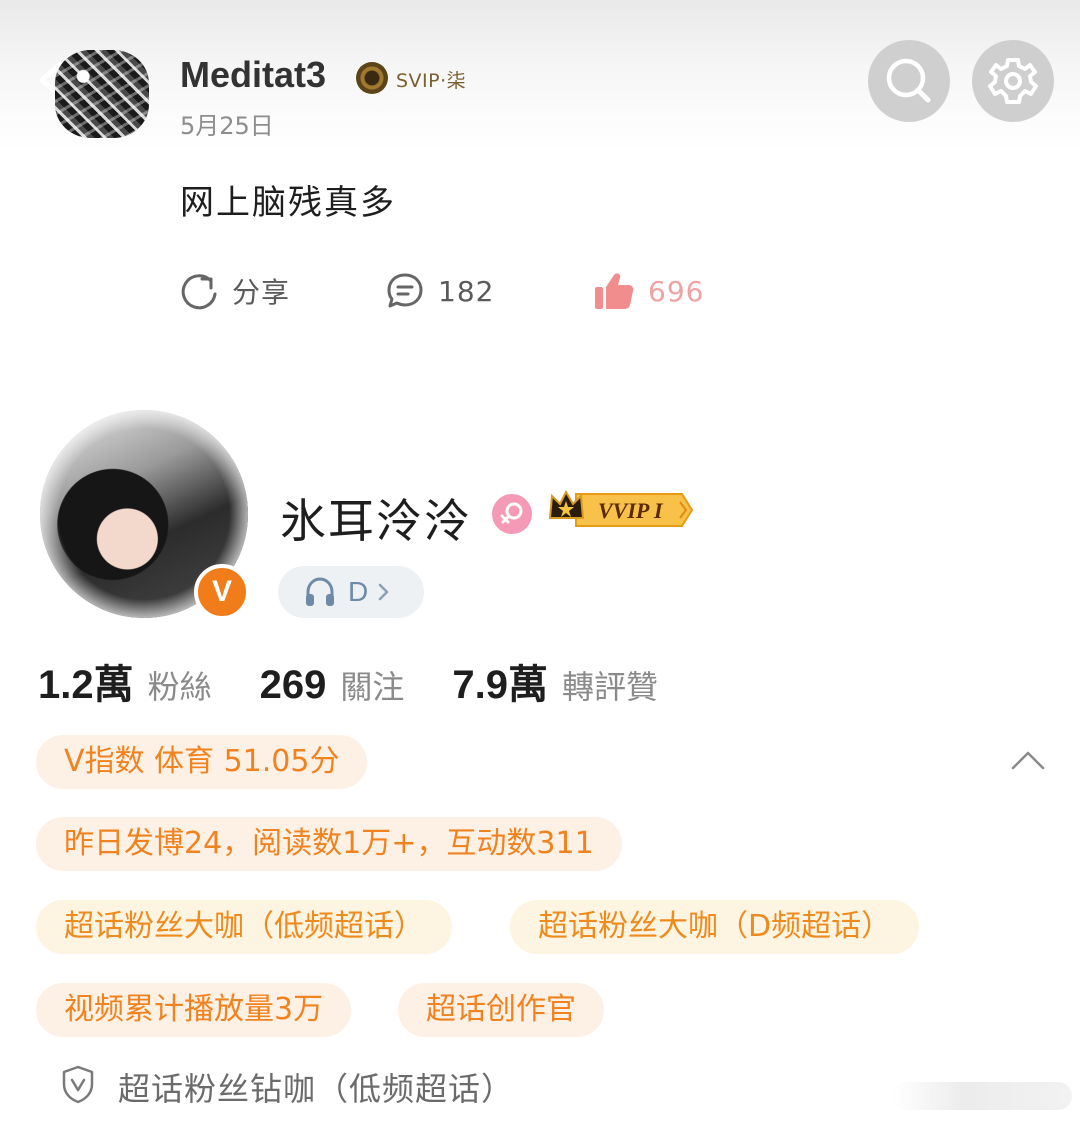 The image size is (1080, 1123). What do you see at coordinates (372, 78) in the screenshot?
I see `svip-coin-icon` at bounding box center [372, 78].